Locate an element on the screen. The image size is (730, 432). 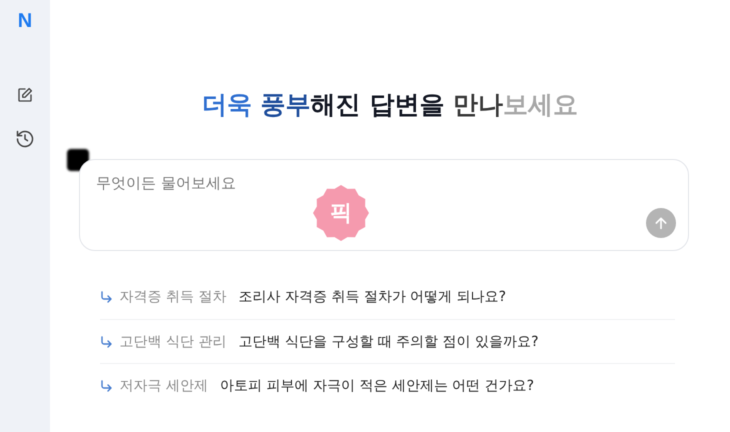
history-icon is located at coordinates (25, 139).